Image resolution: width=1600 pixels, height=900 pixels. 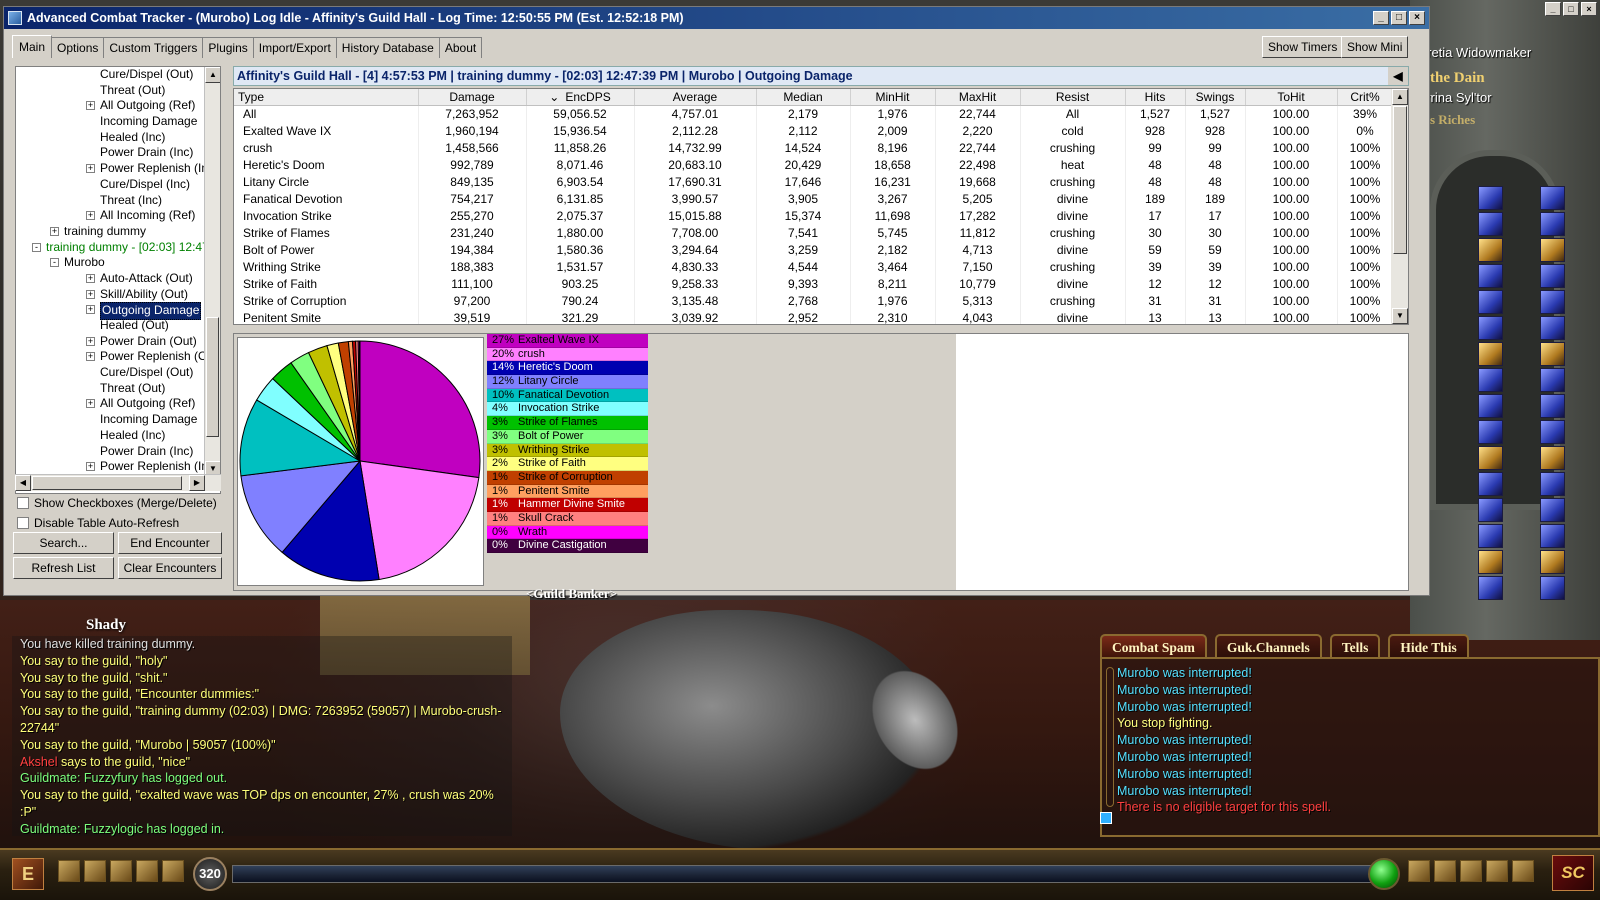 What do you see at coordinates (95, 871) in the screenshot?
I see `shield-icon` at bounding box center [95, 871].